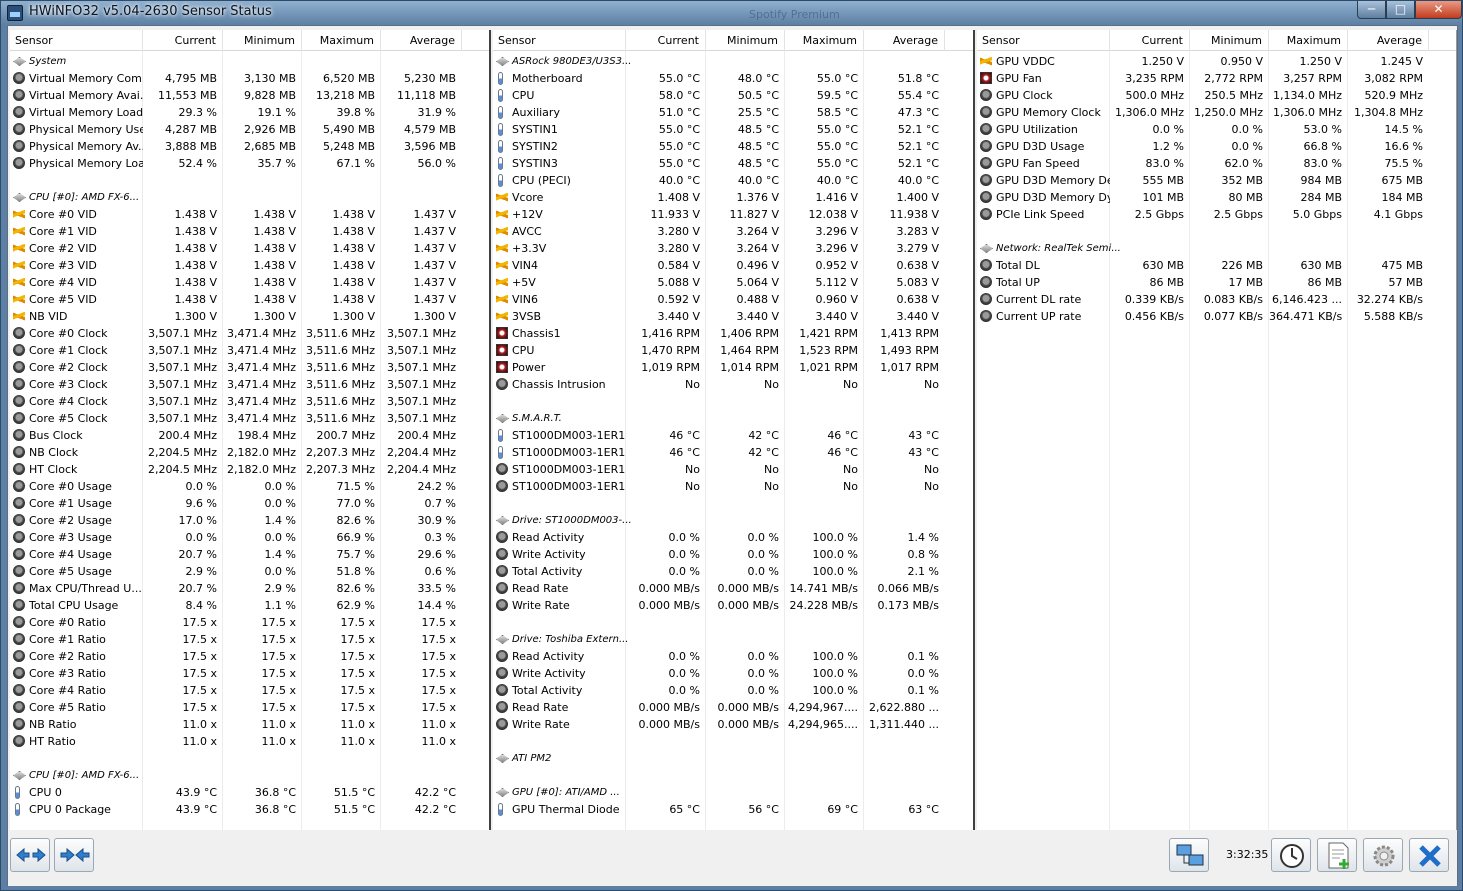 The width and height of the screenshot is (1463, 891). Describe the element at coordinates (733, 758) in the screenshot. I see `sensor-group-header: ATI PM2` at that location.